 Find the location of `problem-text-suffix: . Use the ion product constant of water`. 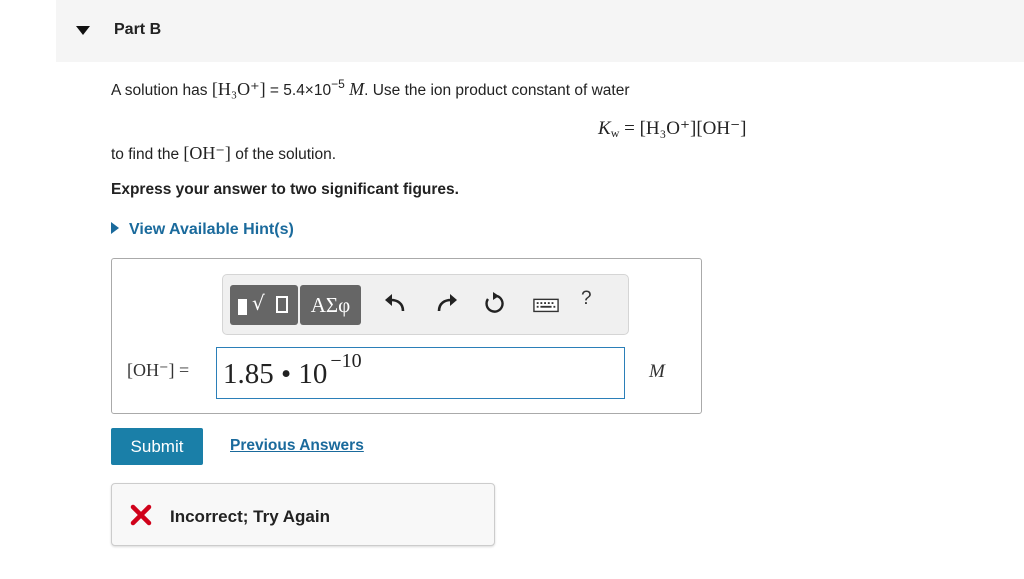

problem-text-suffix: . Use the ion product constant of water is located at coordinates (497, 90).